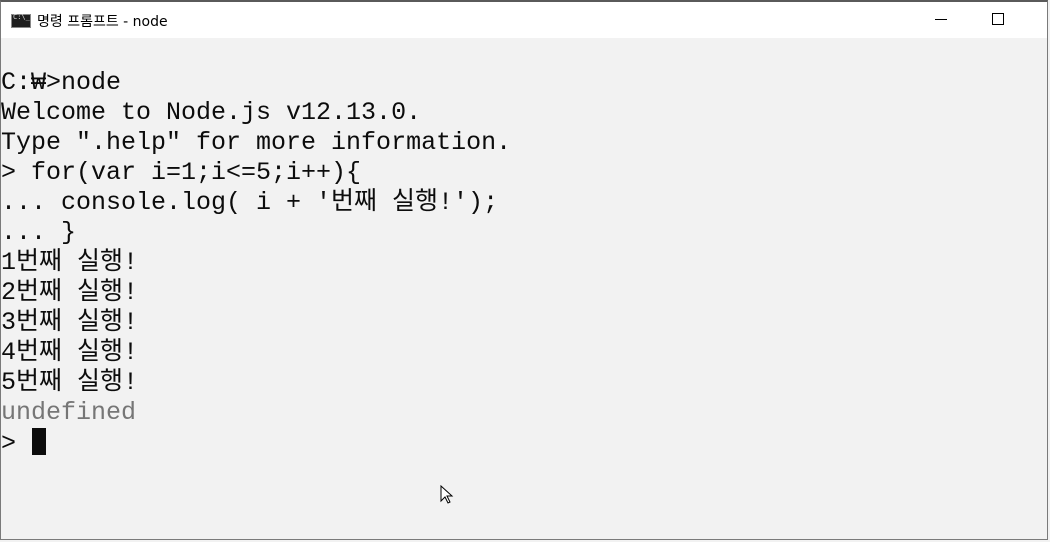  I want to click on mouse-pointer-icon, so click(447, 494).